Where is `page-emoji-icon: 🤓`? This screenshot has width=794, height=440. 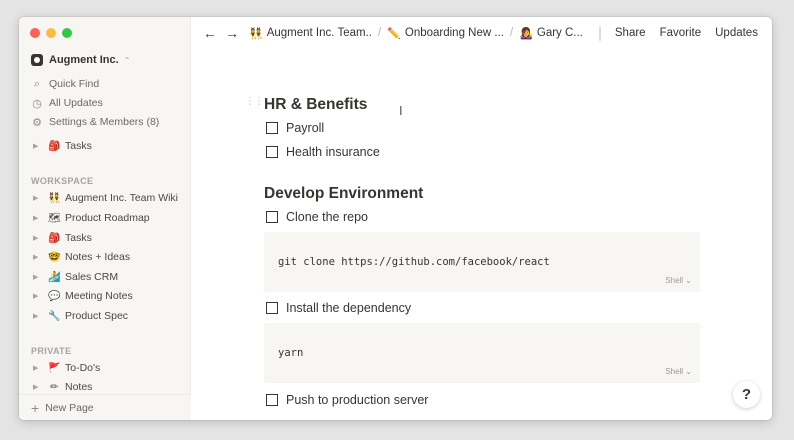 page-emoji-icon: 🤓 is located at coordinates (54, 257).